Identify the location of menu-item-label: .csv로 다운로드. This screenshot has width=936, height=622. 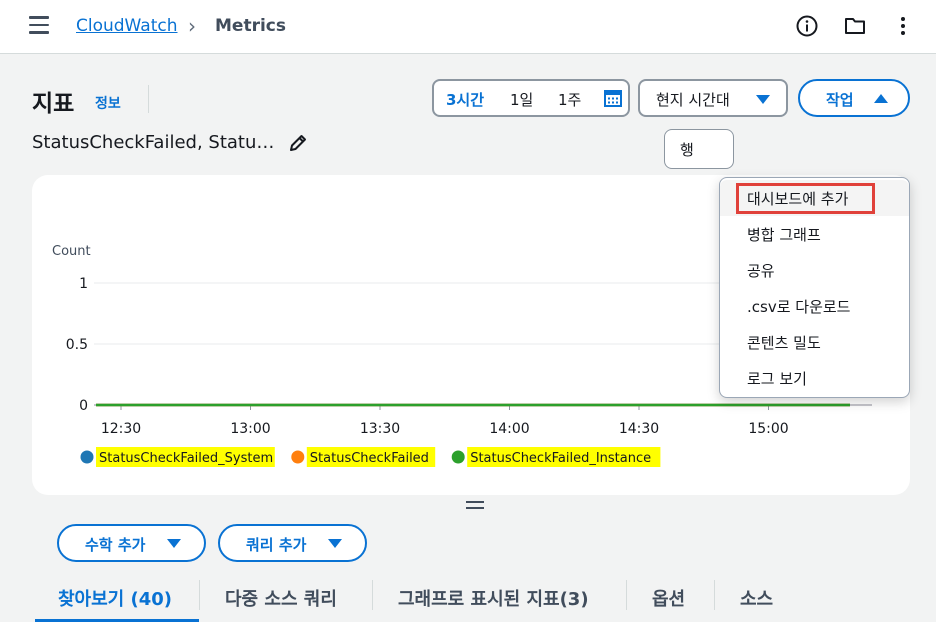
(799, 307).